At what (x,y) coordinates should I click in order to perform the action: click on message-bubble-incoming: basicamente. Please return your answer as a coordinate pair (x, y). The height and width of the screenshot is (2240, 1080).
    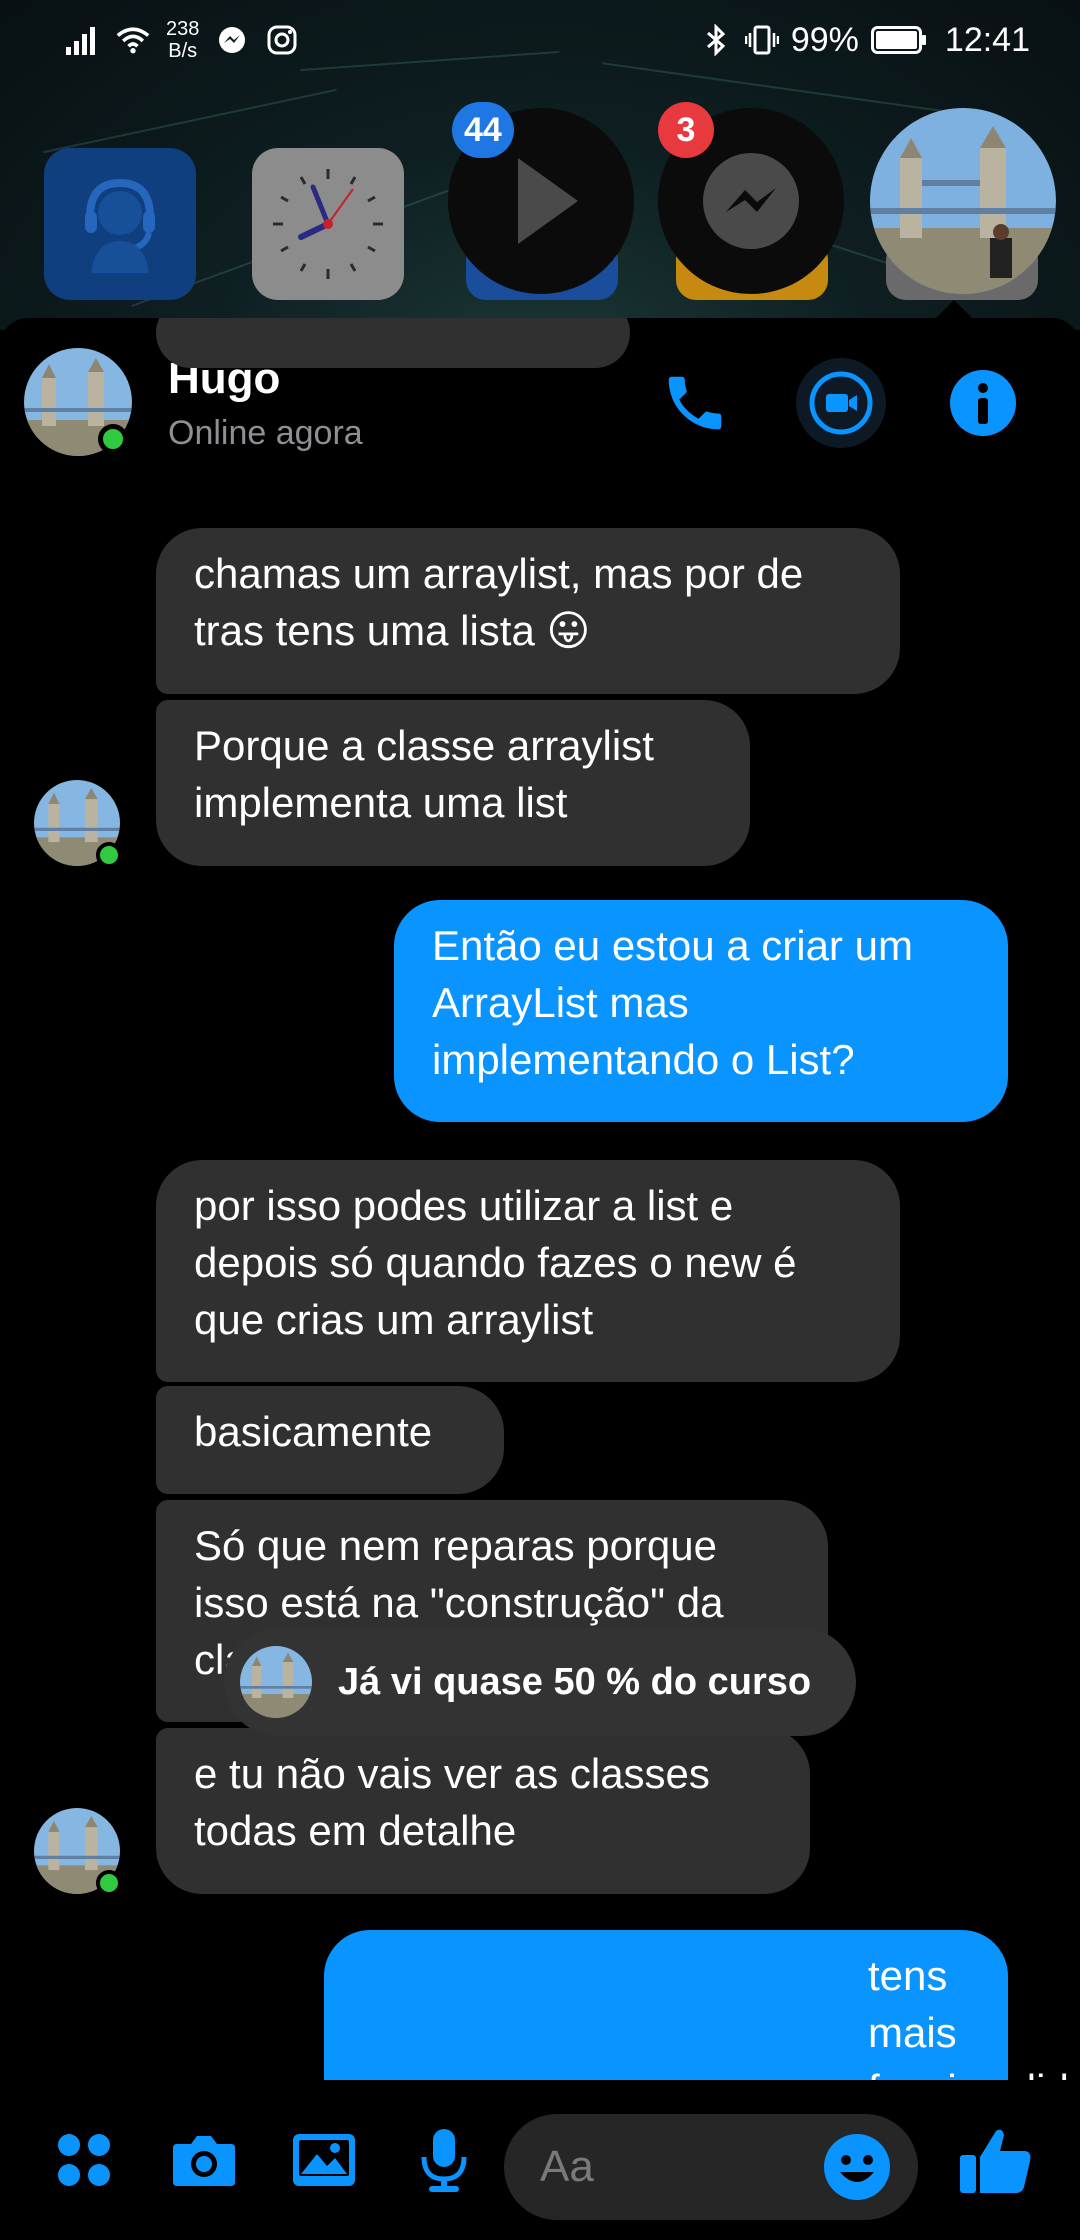
    Looking at the image, I should click on (330, 1440).